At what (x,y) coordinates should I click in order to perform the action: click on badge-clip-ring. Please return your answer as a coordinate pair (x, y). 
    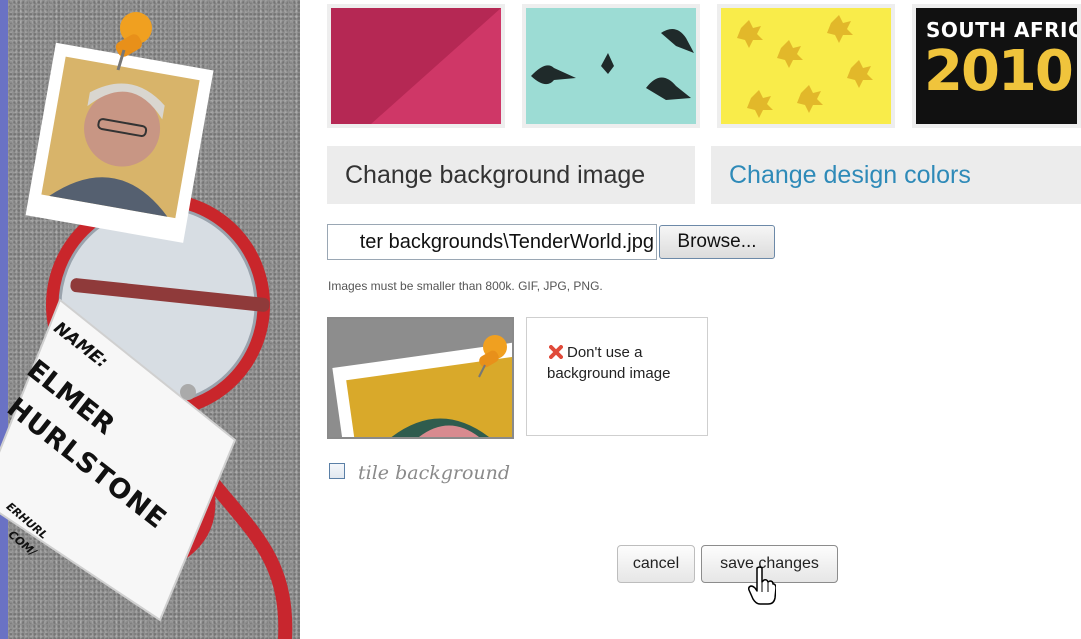
    Looking at the image, I should click on (188, 392).